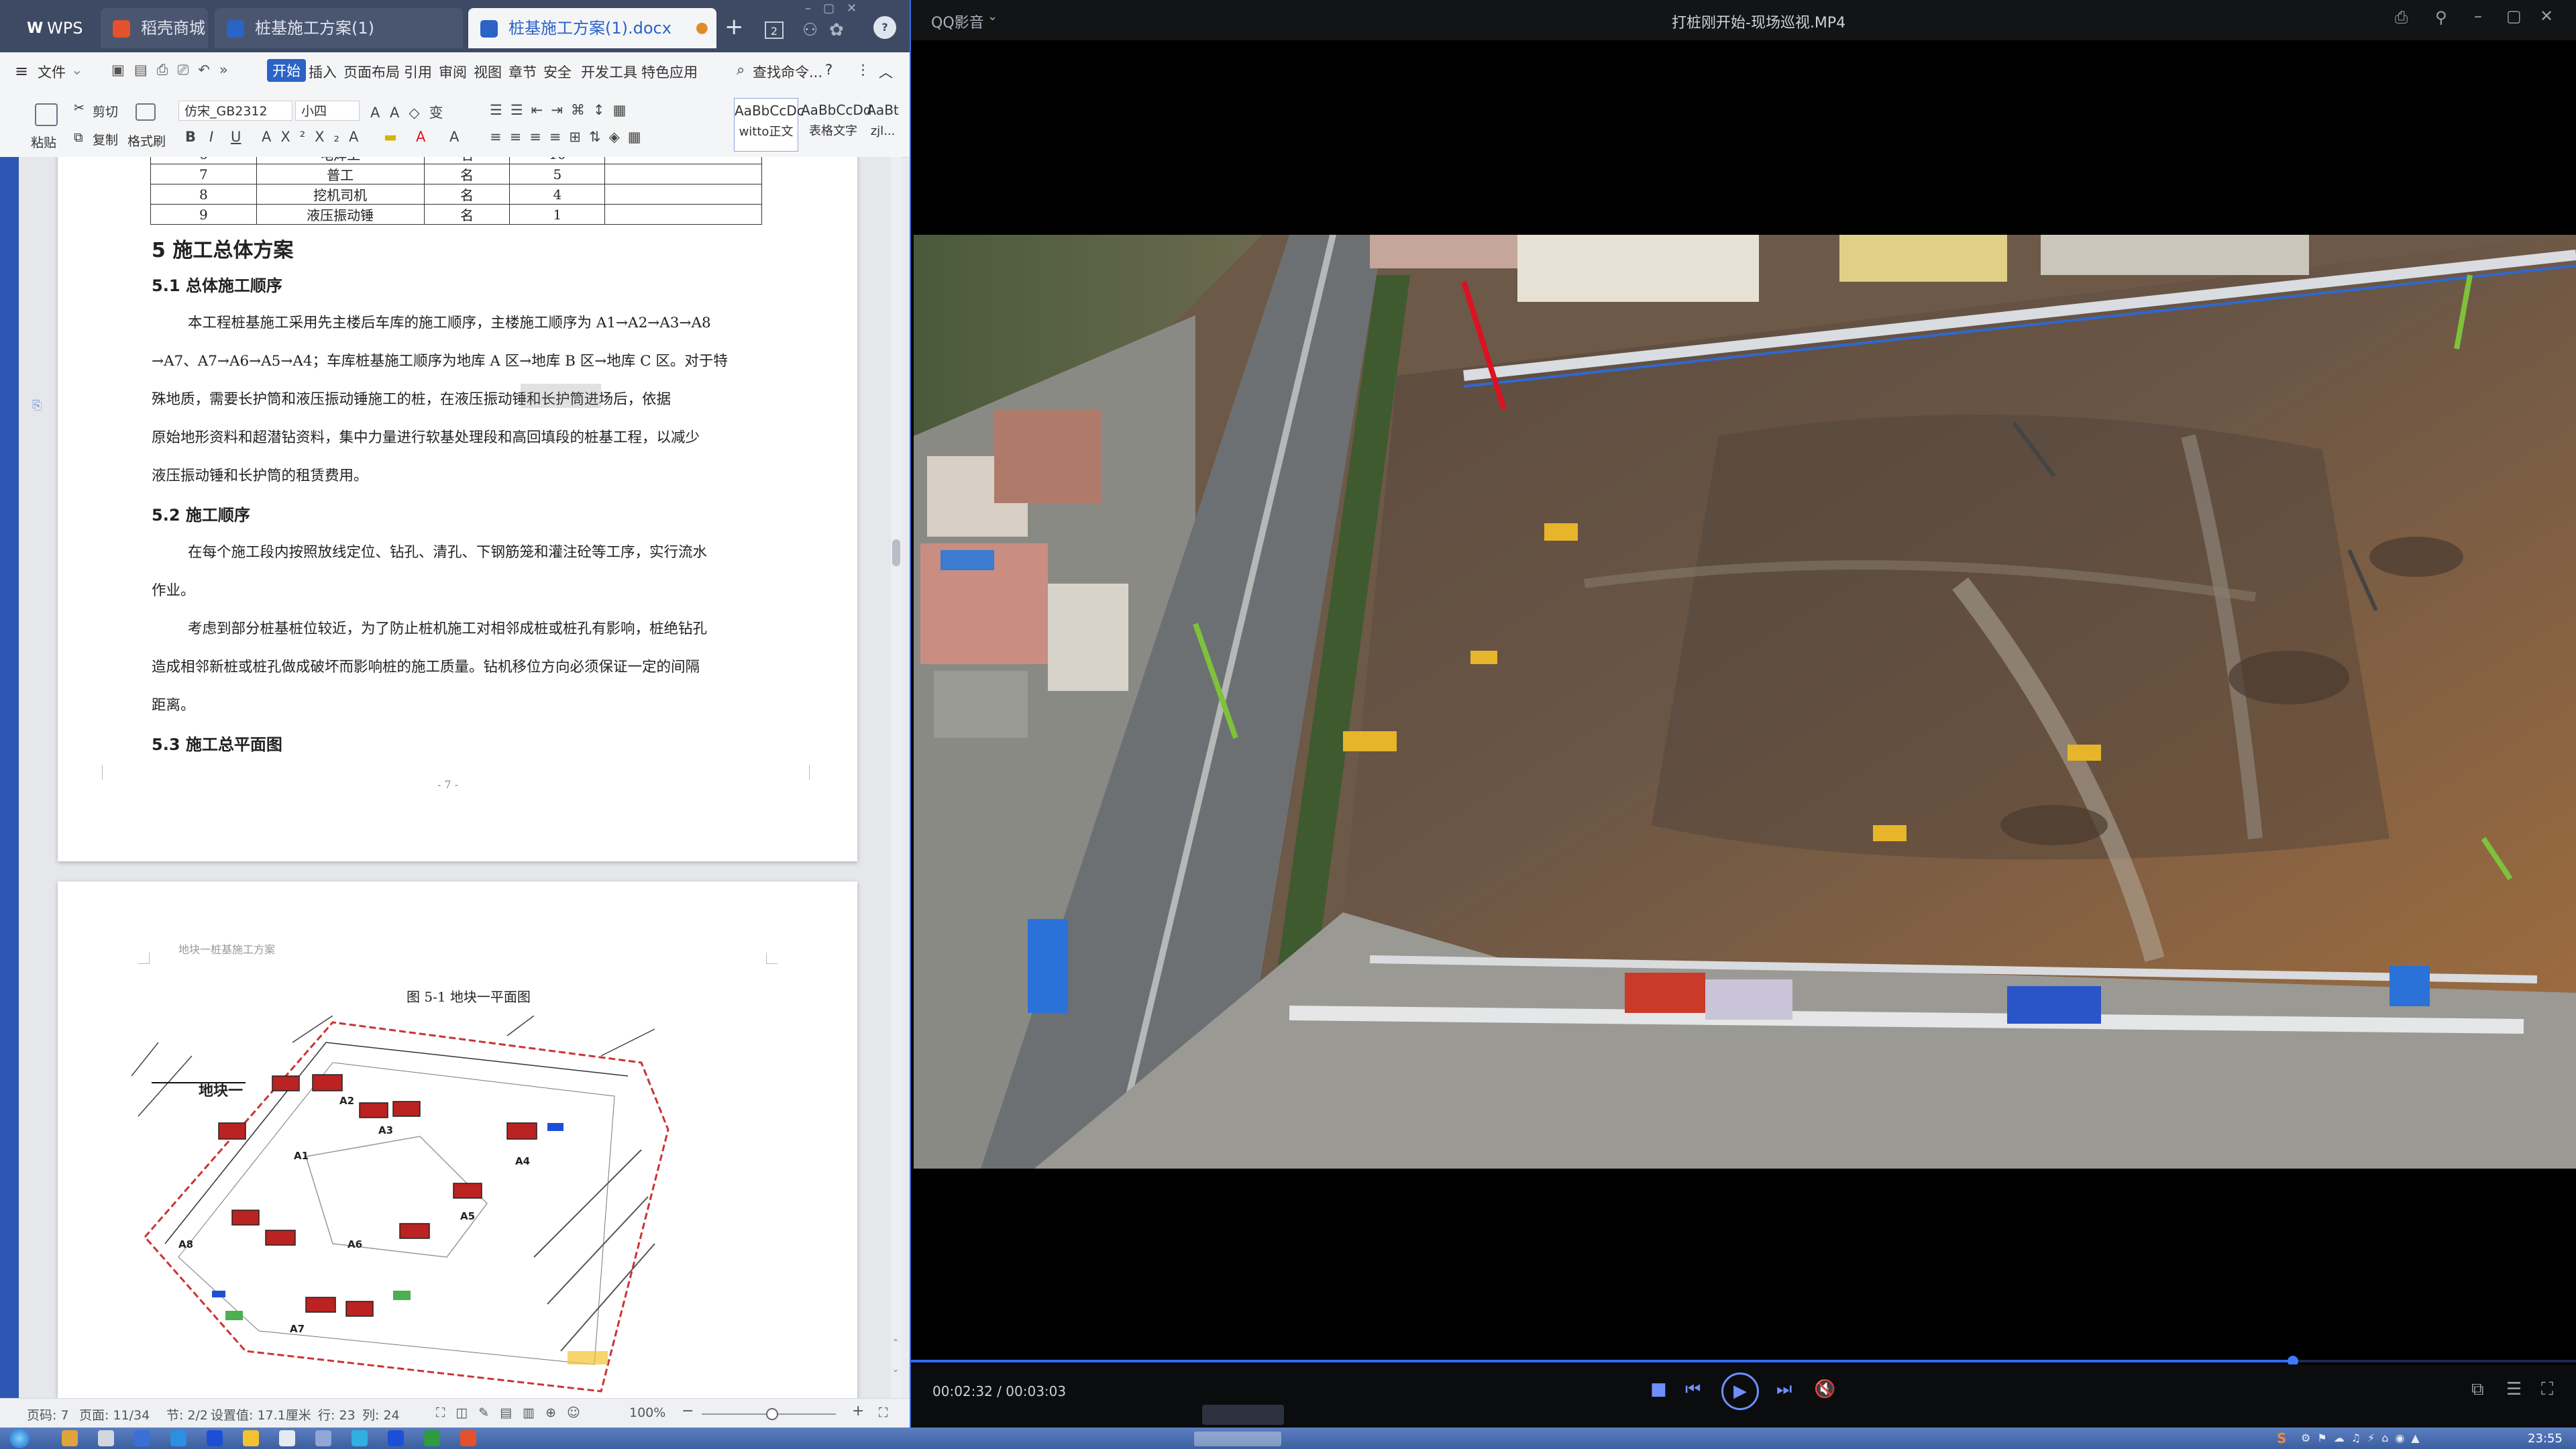 This screenshot has width=2576, height=1449. Describe the element at coordinates (2363, 1438) in the screenshot. I see `tray-icons: ⚙⚑☁♫⚡⌂◉▲` at that location.